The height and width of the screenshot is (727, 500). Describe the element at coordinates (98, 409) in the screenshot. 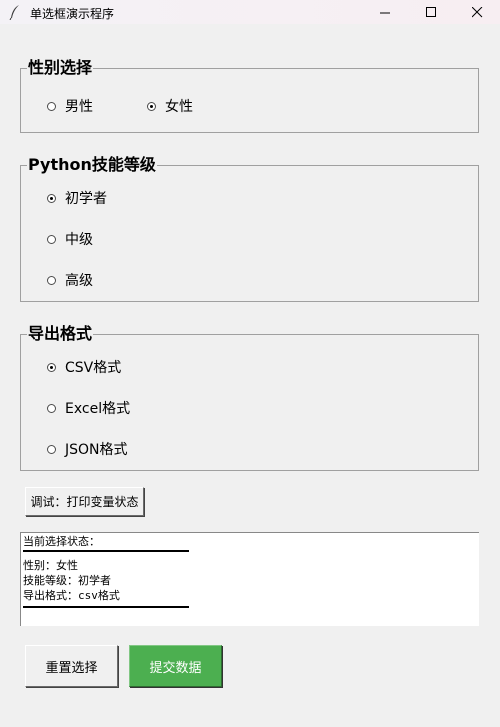

I see `radio-label: Excel格式` at that location.